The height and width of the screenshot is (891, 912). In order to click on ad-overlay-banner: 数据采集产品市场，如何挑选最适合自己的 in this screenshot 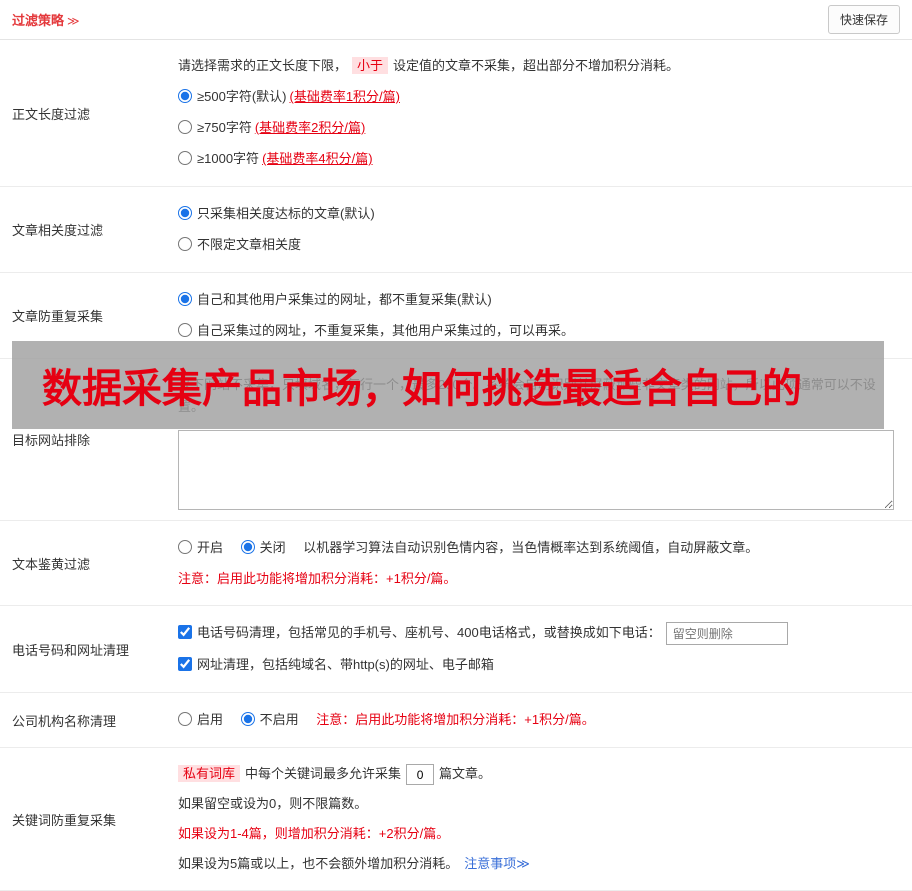, I will do `click(448, 385)`.